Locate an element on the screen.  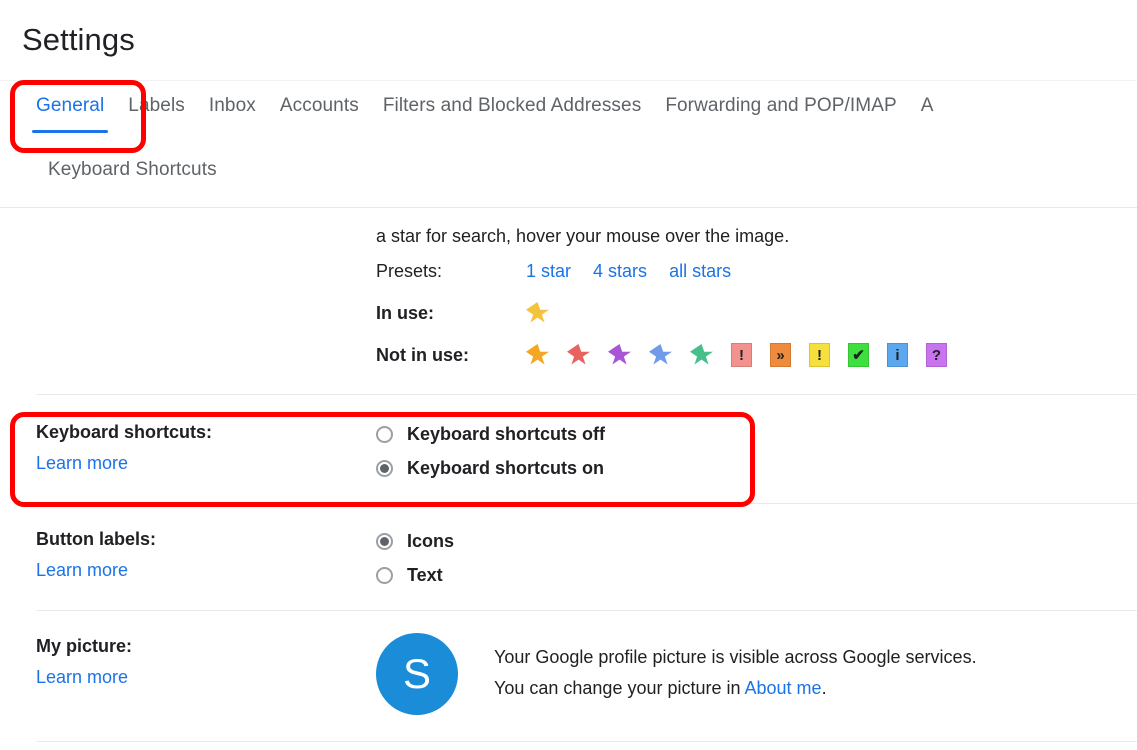
tab-active-underline is located at coordinates (70, 131).